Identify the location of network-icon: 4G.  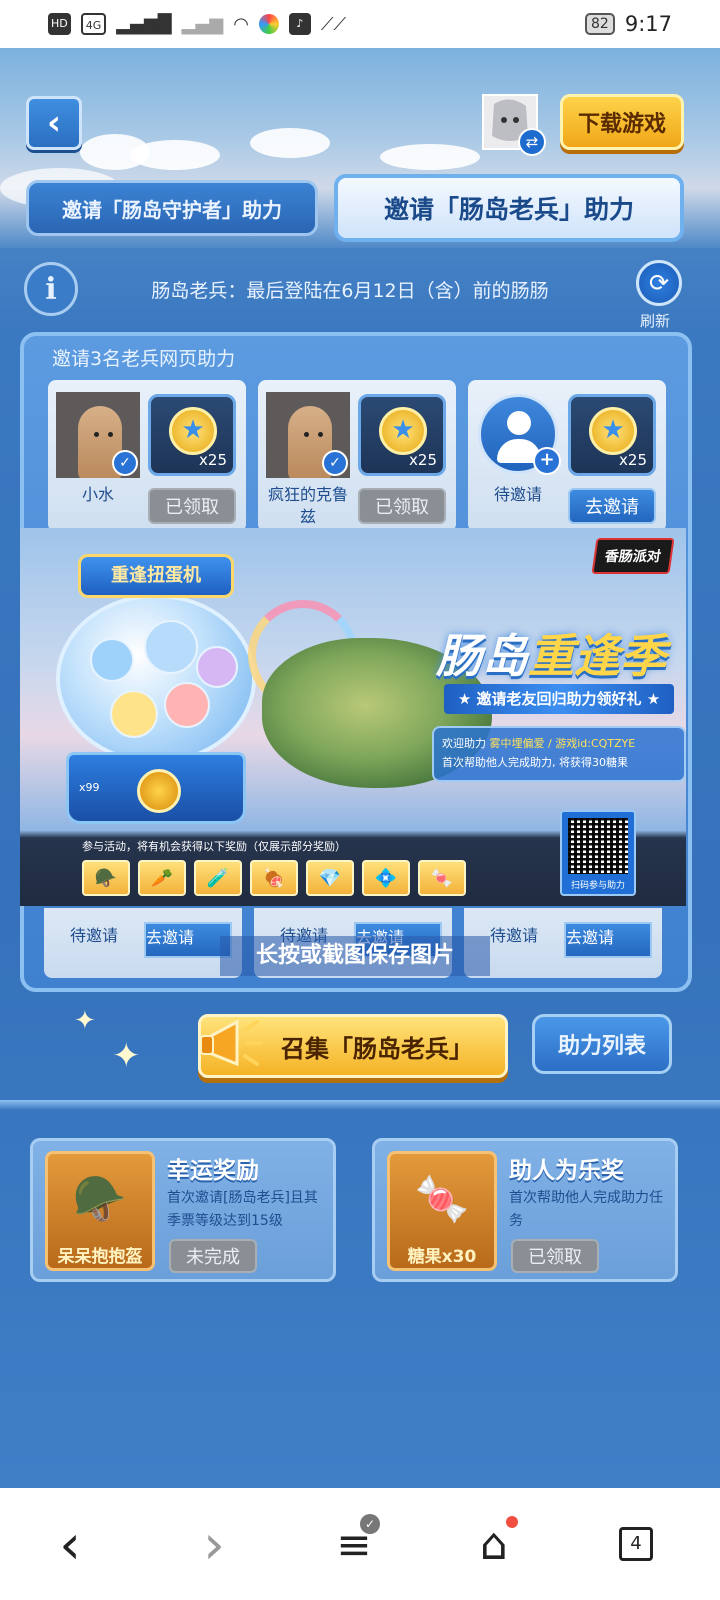
(93, 24).